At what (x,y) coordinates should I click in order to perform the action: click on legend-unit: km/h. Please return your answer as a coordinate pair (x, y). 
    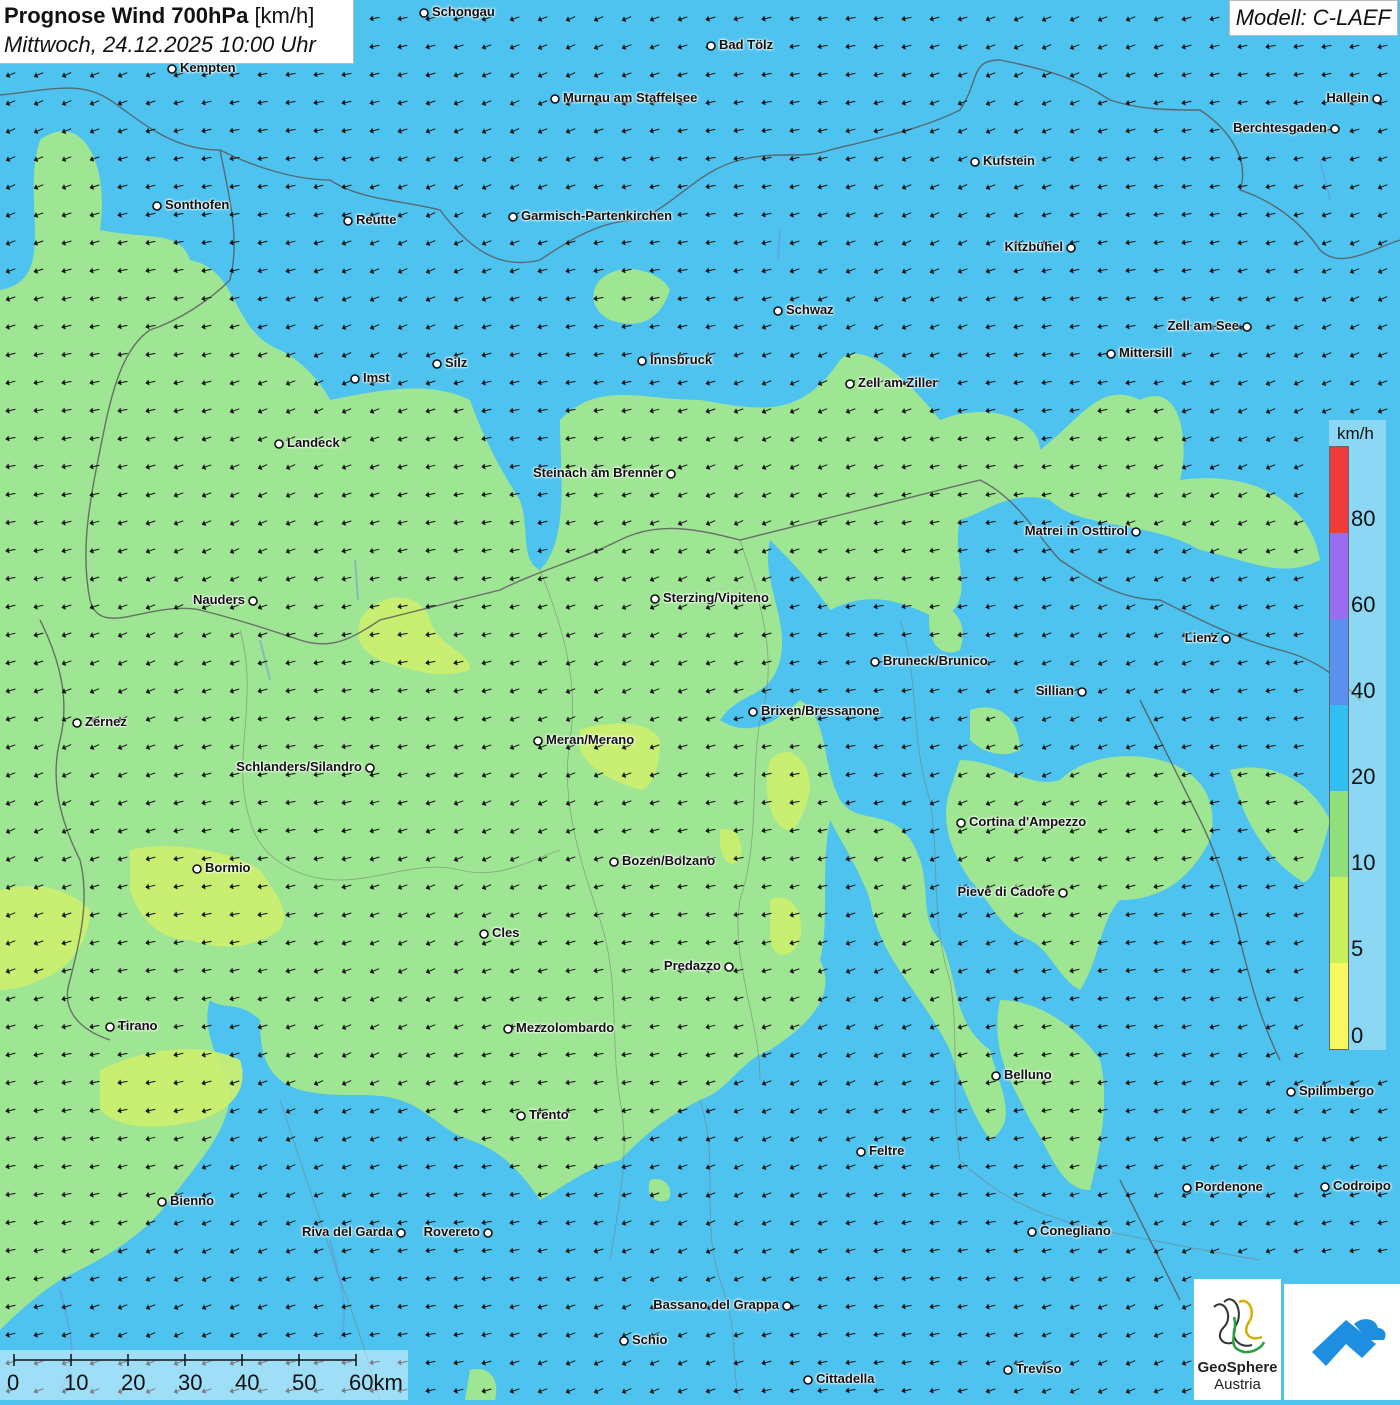
    Looking at the image, I should click on (1355, 433).